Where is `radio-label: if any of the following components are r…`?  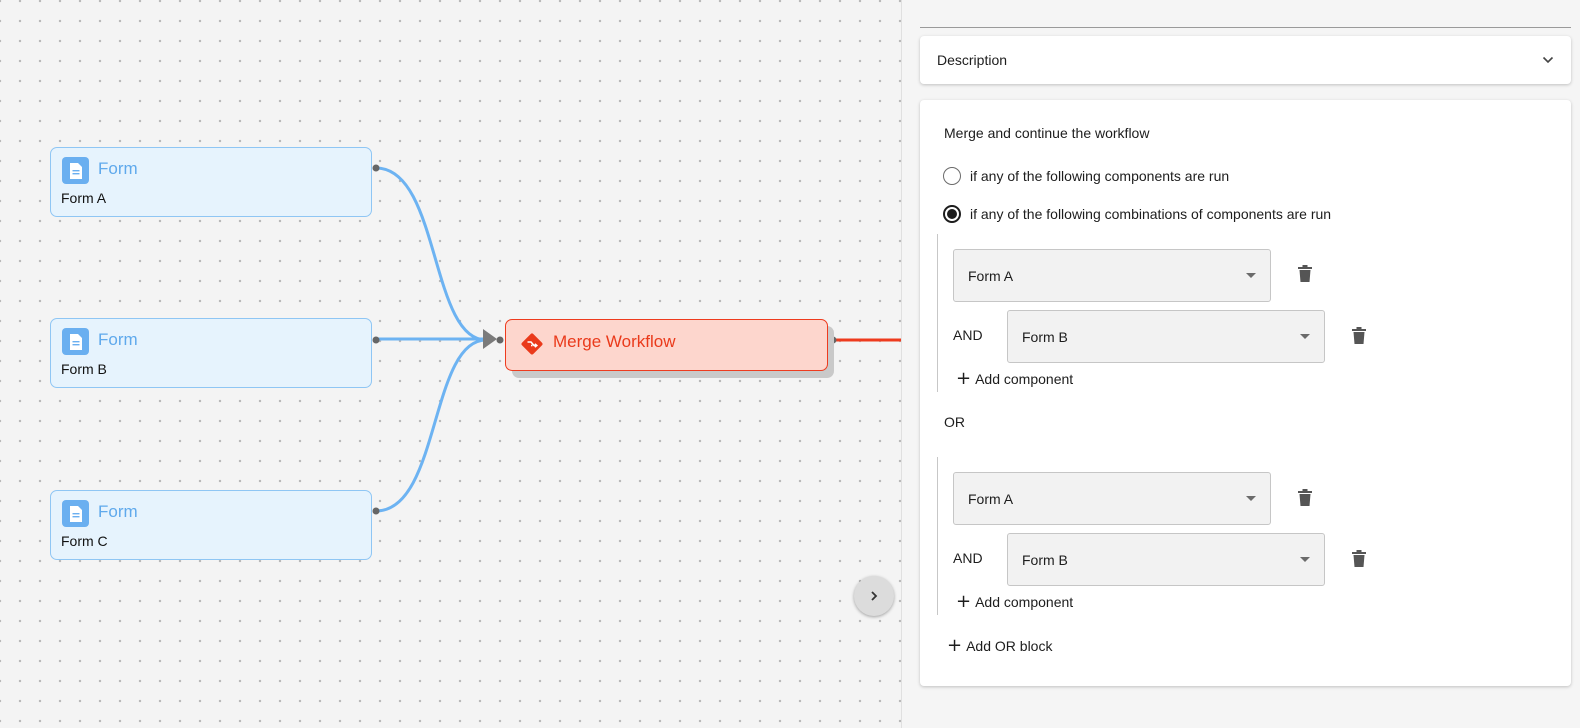 radio-label: if any of the following components are r… is located at coordinates (1100, 176).